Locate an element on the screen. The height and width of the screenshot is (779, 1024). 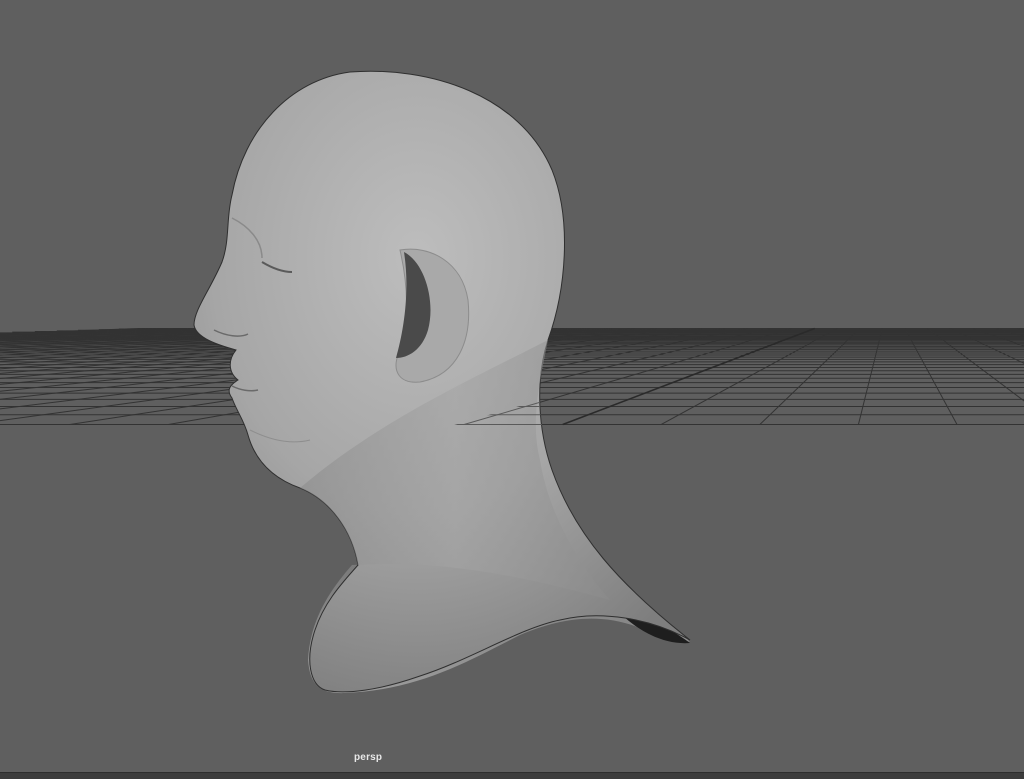
camera-name-label: persp is located at coordinates (368, 757).